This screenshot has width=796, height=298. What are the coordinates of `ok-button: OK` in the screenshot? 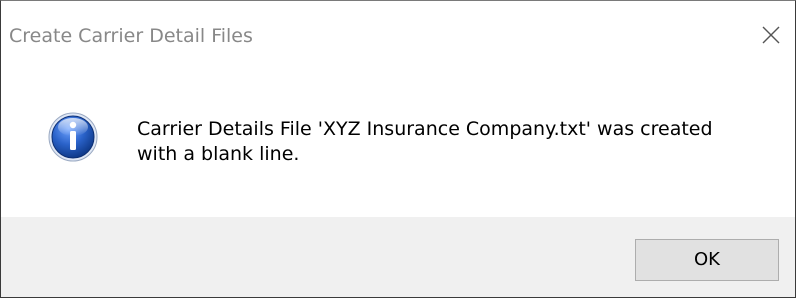 It's located at (707, 260).